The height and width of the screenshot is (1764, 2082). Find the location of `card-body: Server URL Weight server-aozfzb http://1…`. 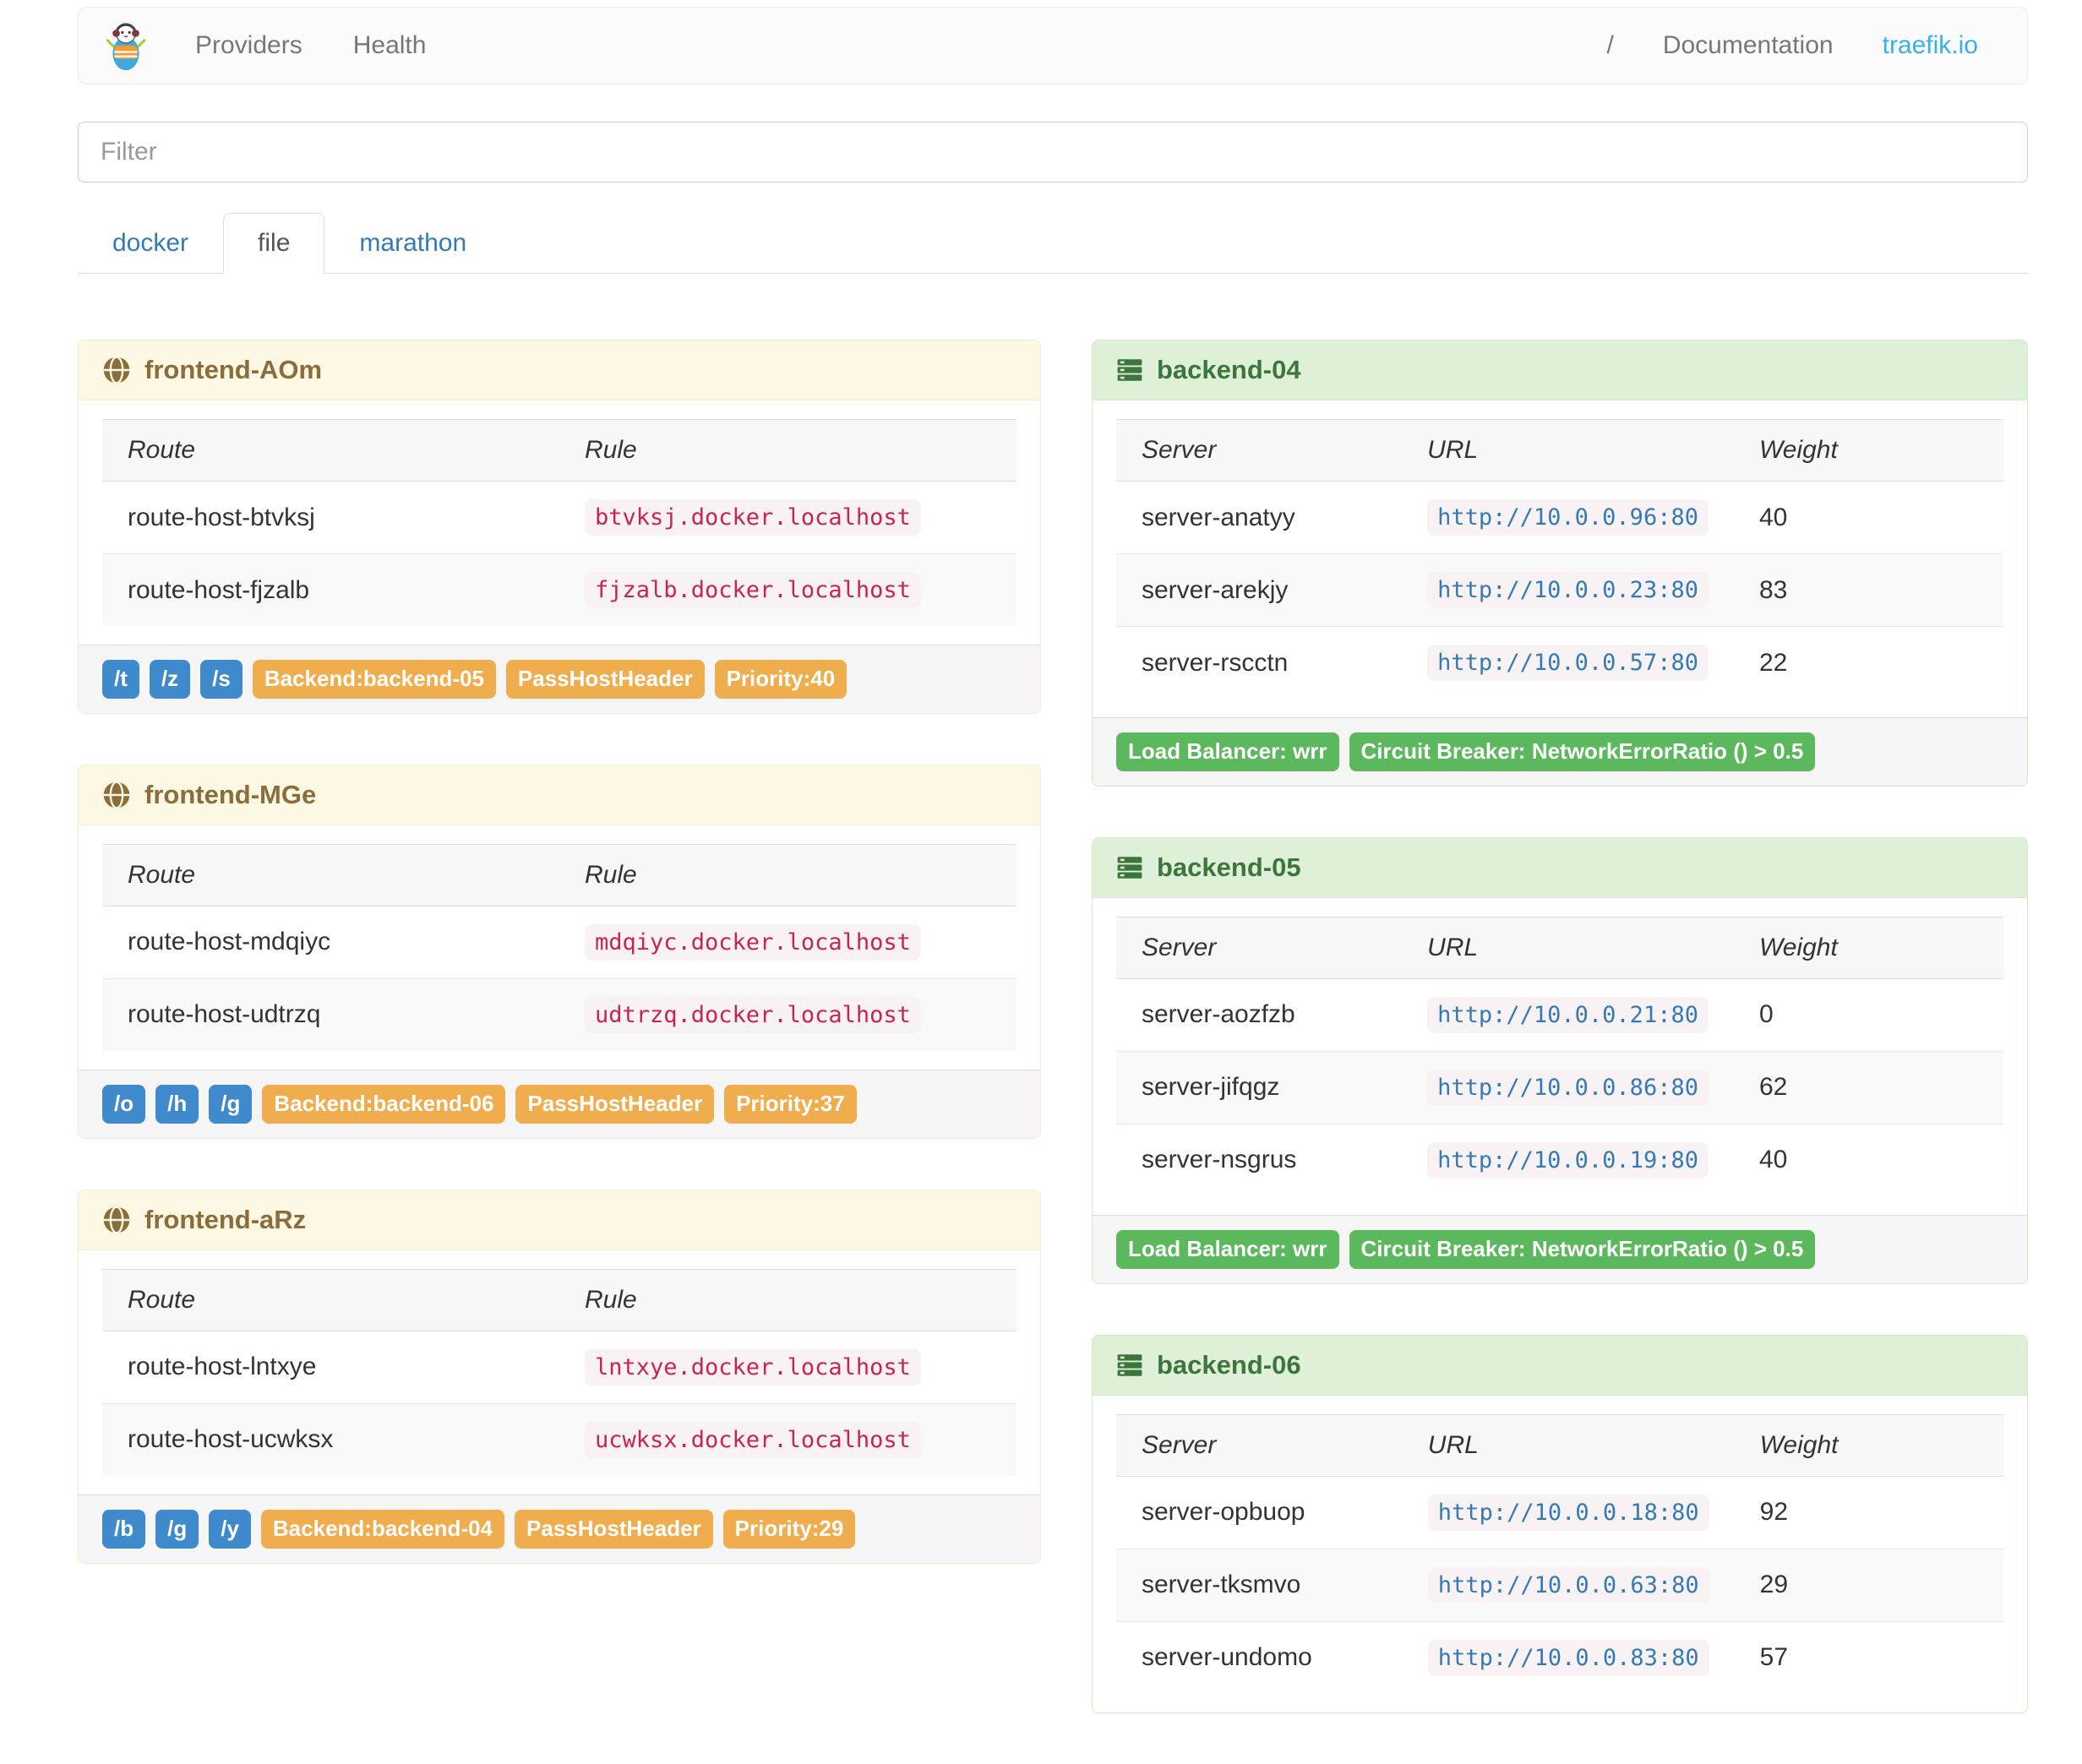

card-body: Server URL Weight server-aozfzb http://1… is located at coordinates (1560, 1056).